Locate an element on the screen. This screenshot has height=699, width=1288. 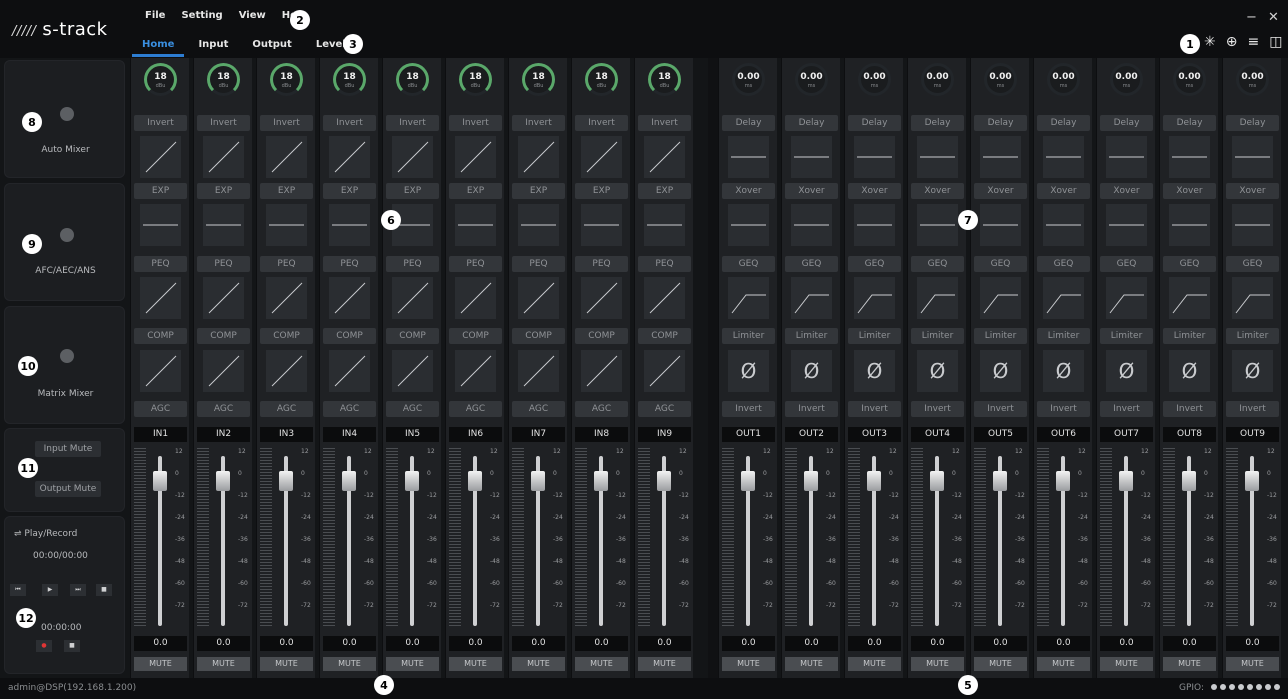
tab-output: Output is located at coordinates (271, 46).